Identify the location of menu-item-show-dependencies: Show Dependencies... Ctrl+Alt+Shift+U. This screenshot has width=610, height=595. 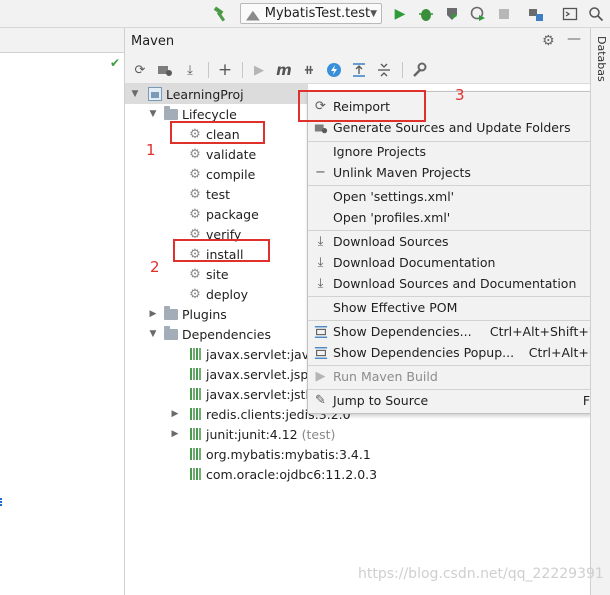
(458, 331).